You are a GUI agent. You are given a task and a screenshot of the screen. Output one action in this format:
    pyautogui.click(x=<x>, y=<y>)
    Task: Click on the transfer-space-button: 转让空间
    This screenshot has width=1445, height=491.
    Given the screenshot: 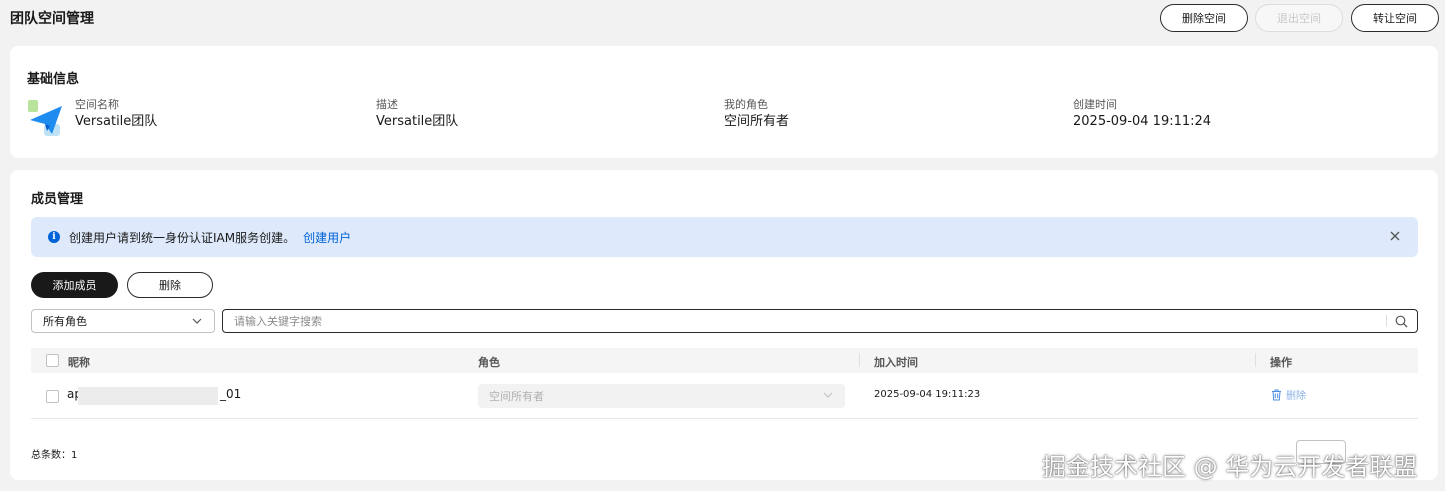 What is the action you would take?
    pyautogui.click(x=1395, y=18)
    